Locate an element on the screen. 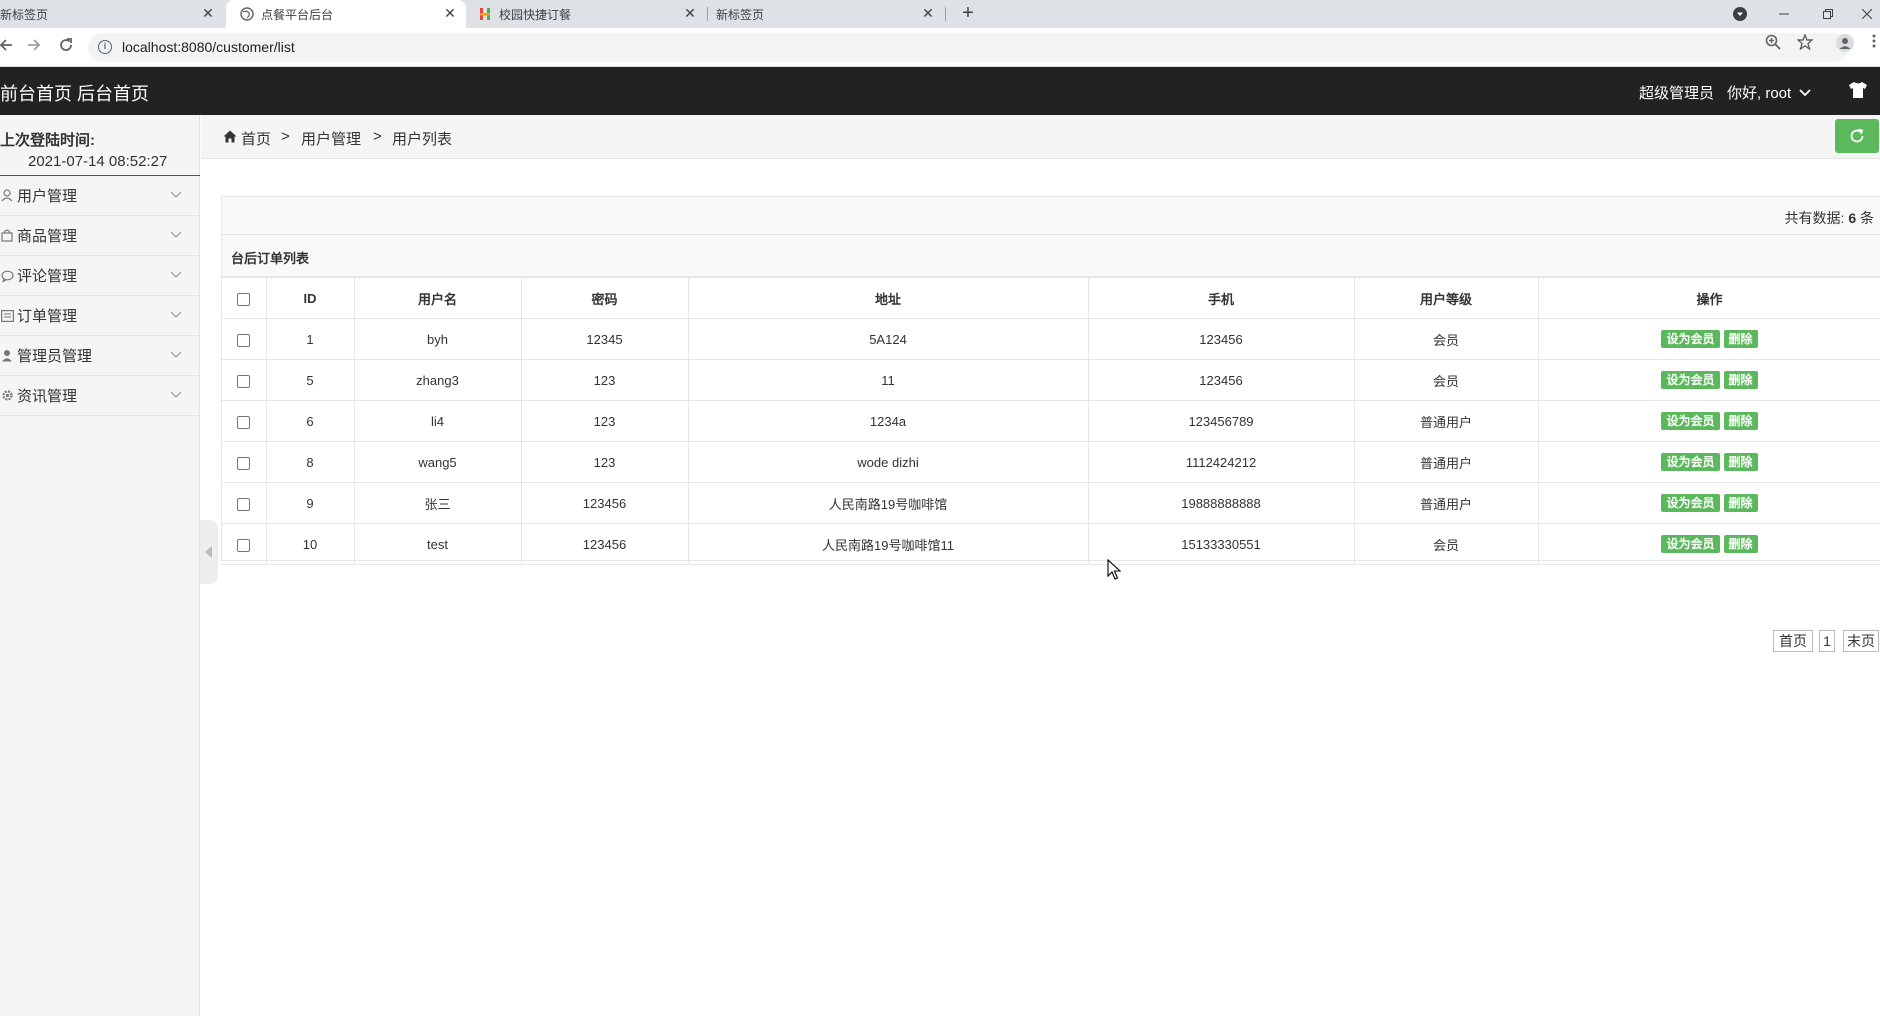 The height and width of the screenshot is (1016, 1880). cell-level: 普通用户 is located at coordinates (1446, 462).